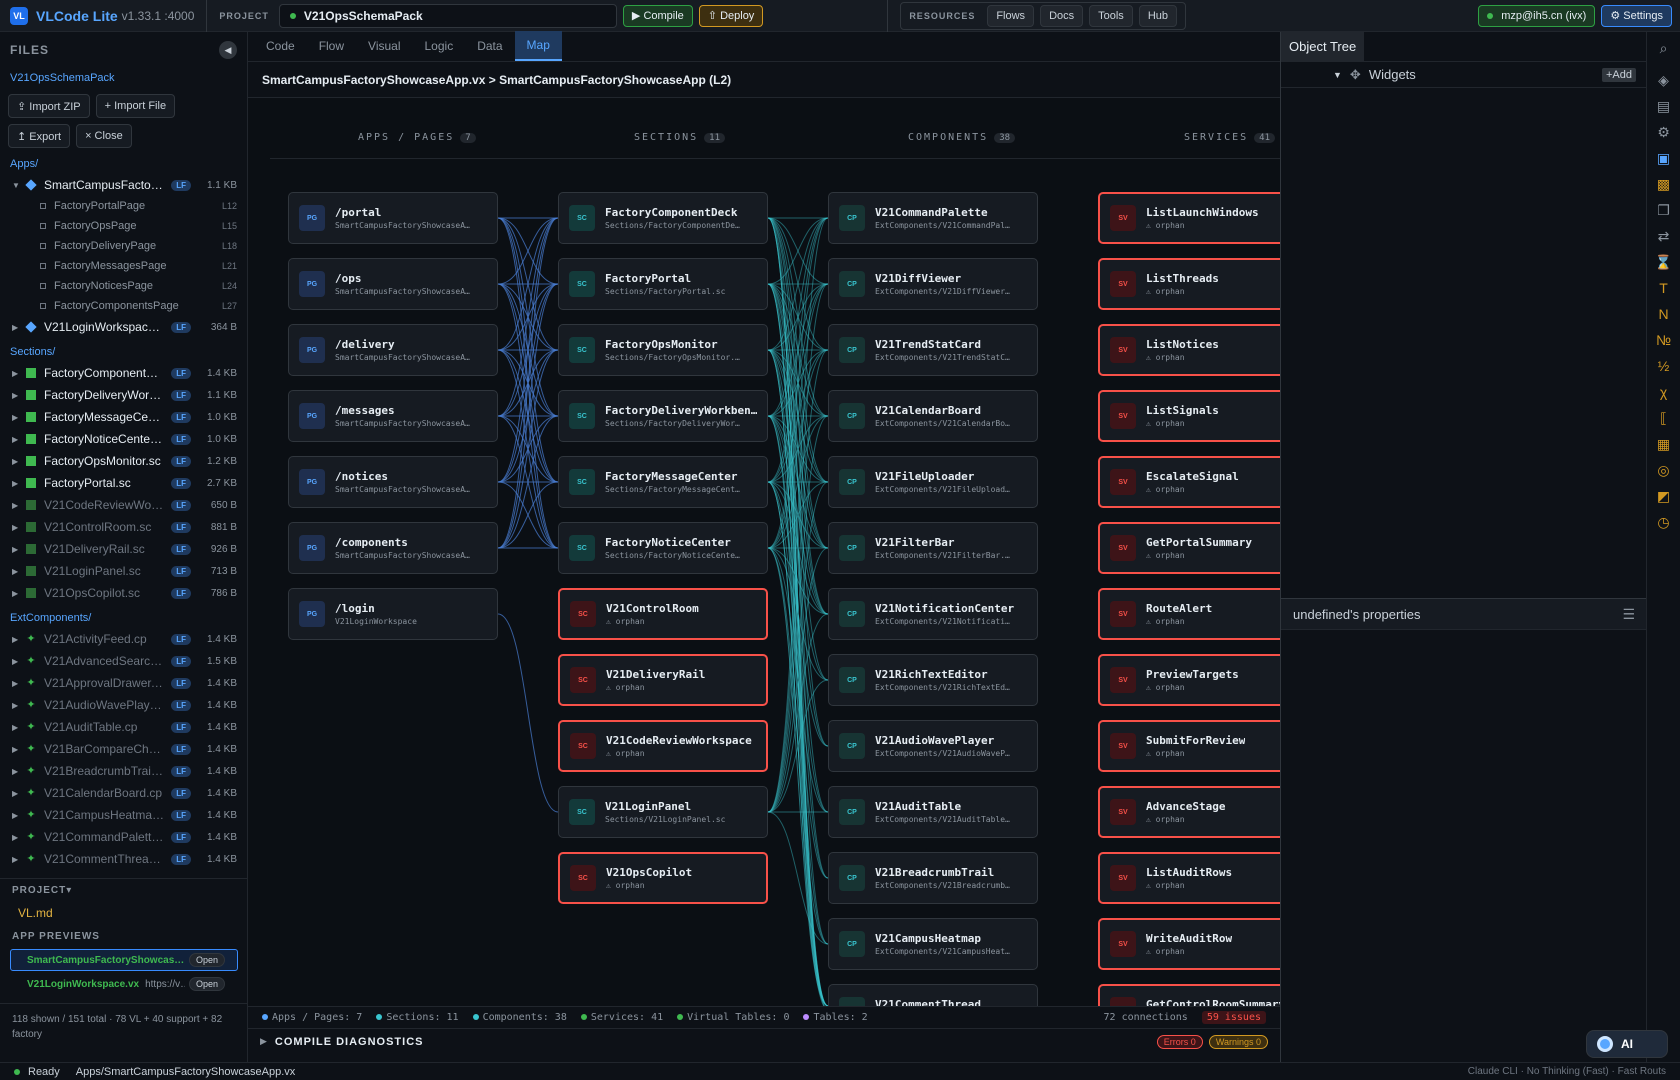 Image resolution: width=1680 pixels, height=1080 pixels. I want to click on map-node-card: SV ListNotices ⚠ orphan, so click(1189, 350).